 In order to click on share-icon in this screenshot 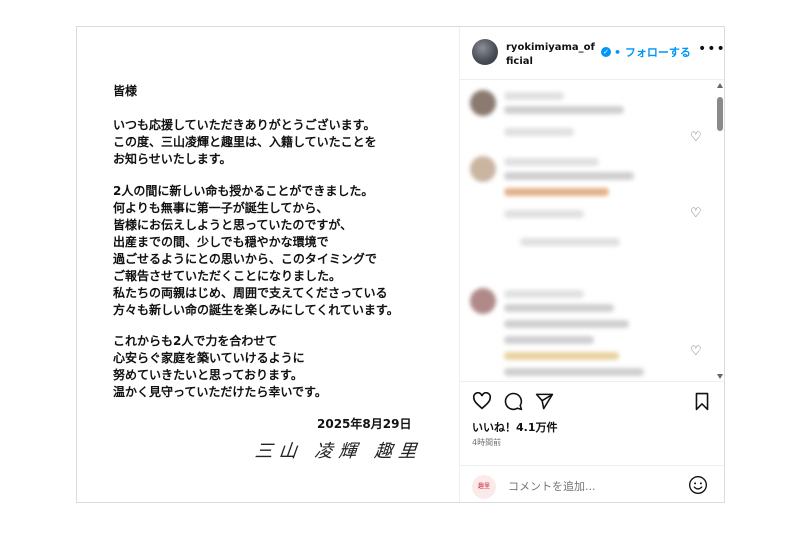, I will do `click(544, 401)`.